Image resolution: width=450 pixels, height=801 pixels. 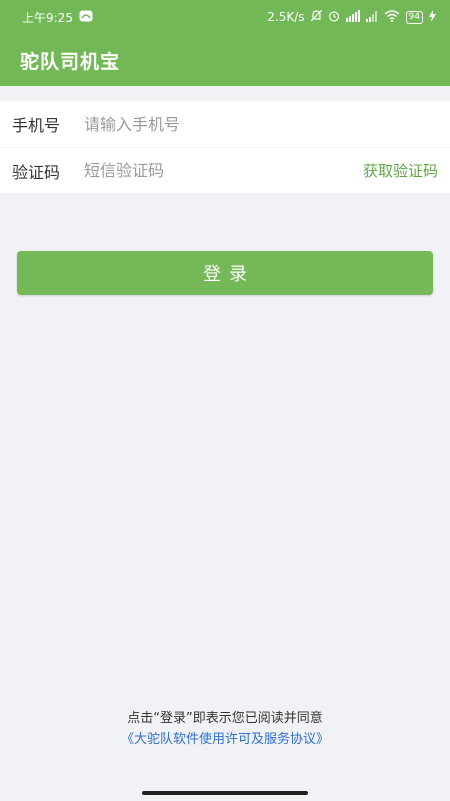 I want to click on phone-row: 手机号, so click(x=225, y=124).